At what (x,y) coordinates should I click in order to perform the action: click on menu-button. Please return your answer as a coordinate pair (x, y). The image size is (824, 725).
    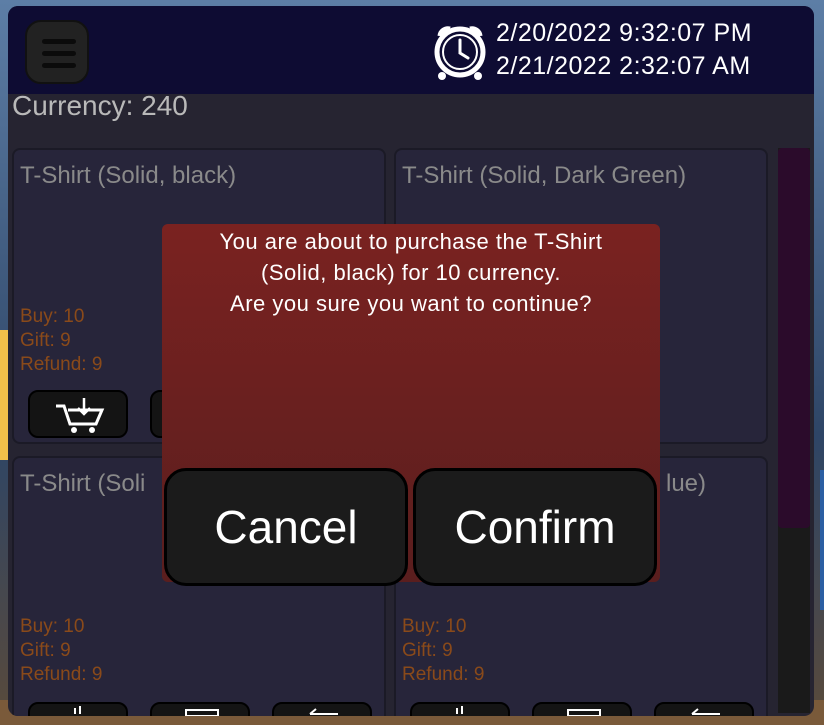
    Looking at the image, I should click on (57, 52).